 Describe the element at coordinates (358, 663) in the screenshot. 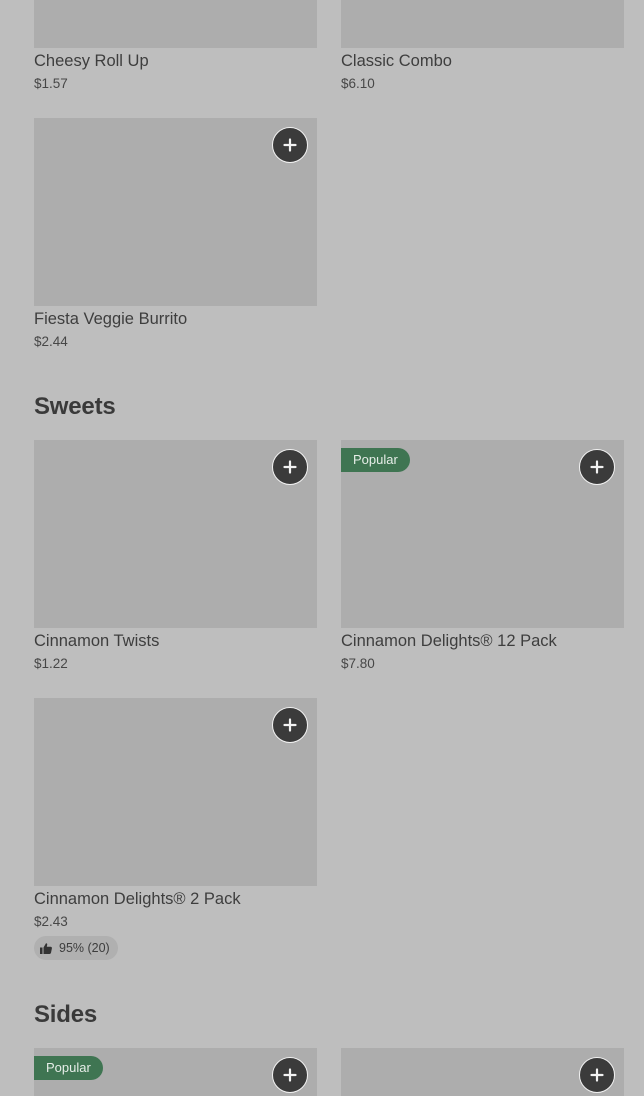

I see `item-price: $7.80` at that location.